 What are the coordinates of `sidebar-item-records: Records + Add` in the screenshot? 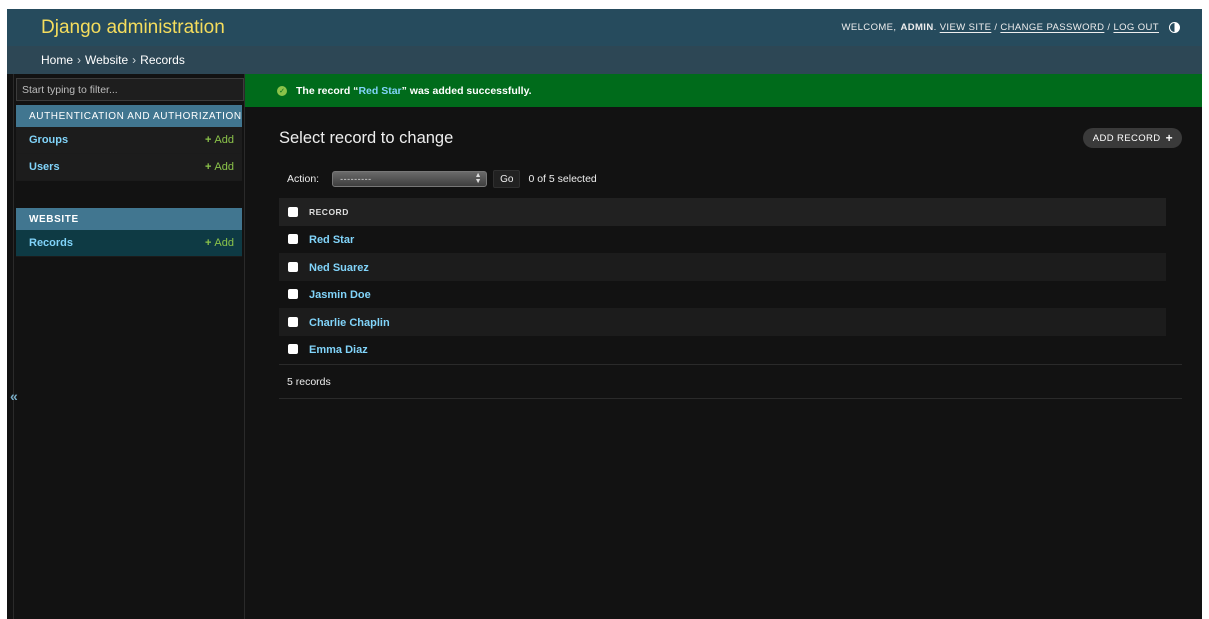 It's located at (129, 243).